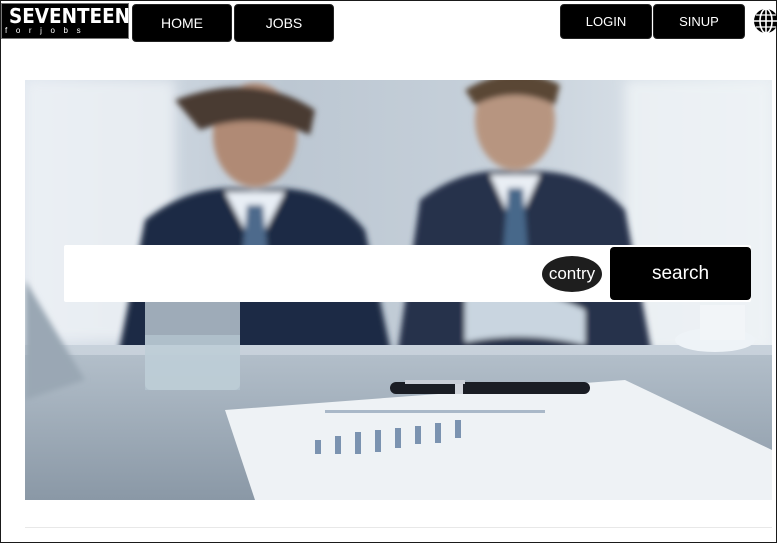 The image size is (777, 543). What do you see at coordinates (572, 274) in the screenshot?
I see `country-selector: contry` at bounding box center [572, 274].